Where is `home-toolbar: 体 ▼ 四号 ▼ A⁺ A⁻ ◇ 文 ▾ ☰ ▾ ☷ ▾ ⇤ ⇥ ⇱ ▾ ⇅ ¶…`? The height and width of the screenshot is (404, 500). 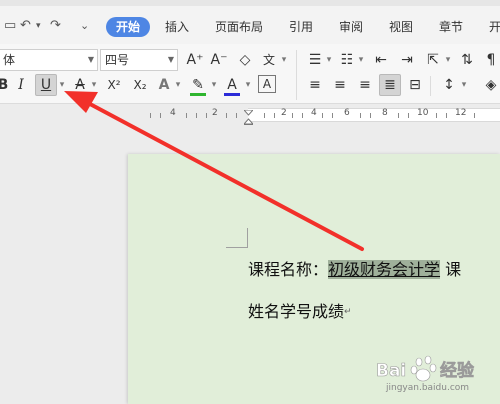 home-toolbar: 体 ▼ 四号 ▼ A⁺ A⁻ ◇ 文 ▾ ☰ ▾ ☷ ▾ ⇤ ⇥ ⇱ ▾ ⇅ ¶… is located at coordinates (250, 74).